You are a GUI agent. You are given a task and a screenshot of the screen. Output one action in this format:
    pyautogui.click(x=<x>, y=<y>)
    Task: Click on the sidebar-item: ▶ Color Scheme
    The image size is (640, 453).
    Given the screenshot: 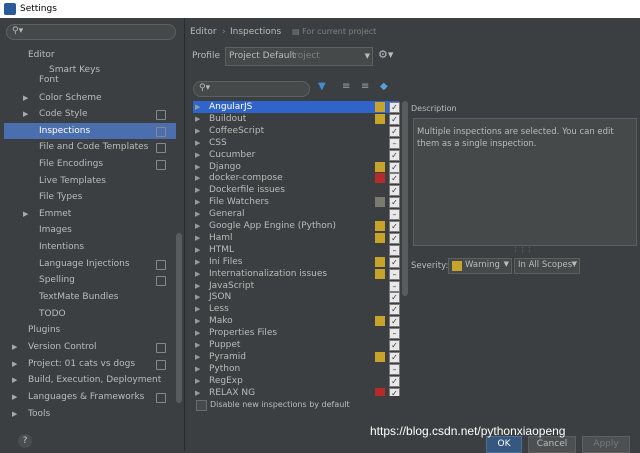 What is the action you would take?
    pyautogui.click(x=90, y=98)
    